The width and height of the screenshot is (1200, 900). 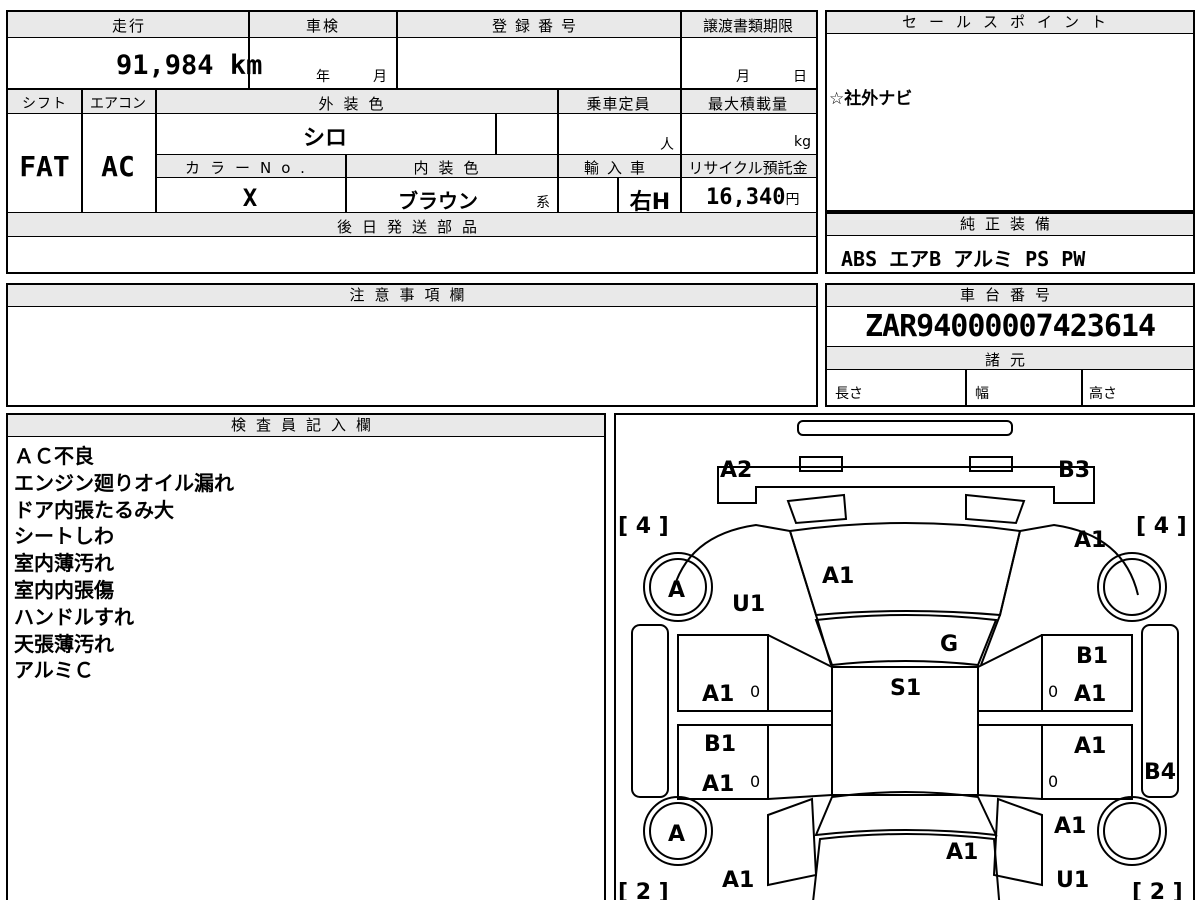 What do you see at coordinates (982, 394) in the screenshot?
I see `spec-width: 幅` at bounding box center [982, 394].